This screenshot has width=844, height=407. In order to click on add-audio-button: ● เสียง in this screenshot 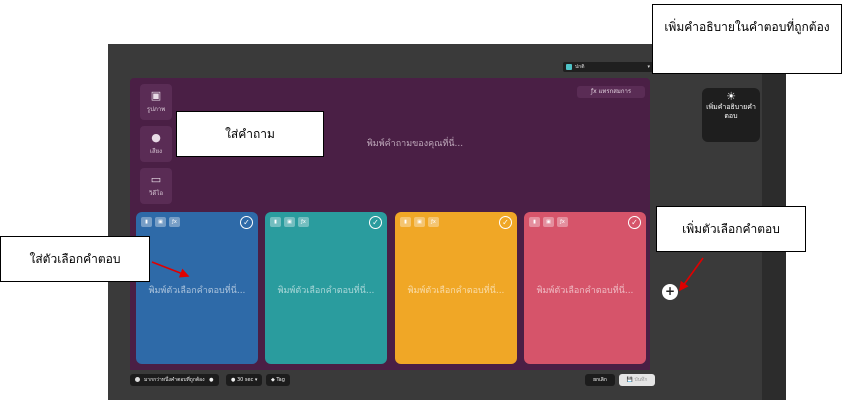, I will do `click(156, 144)`.